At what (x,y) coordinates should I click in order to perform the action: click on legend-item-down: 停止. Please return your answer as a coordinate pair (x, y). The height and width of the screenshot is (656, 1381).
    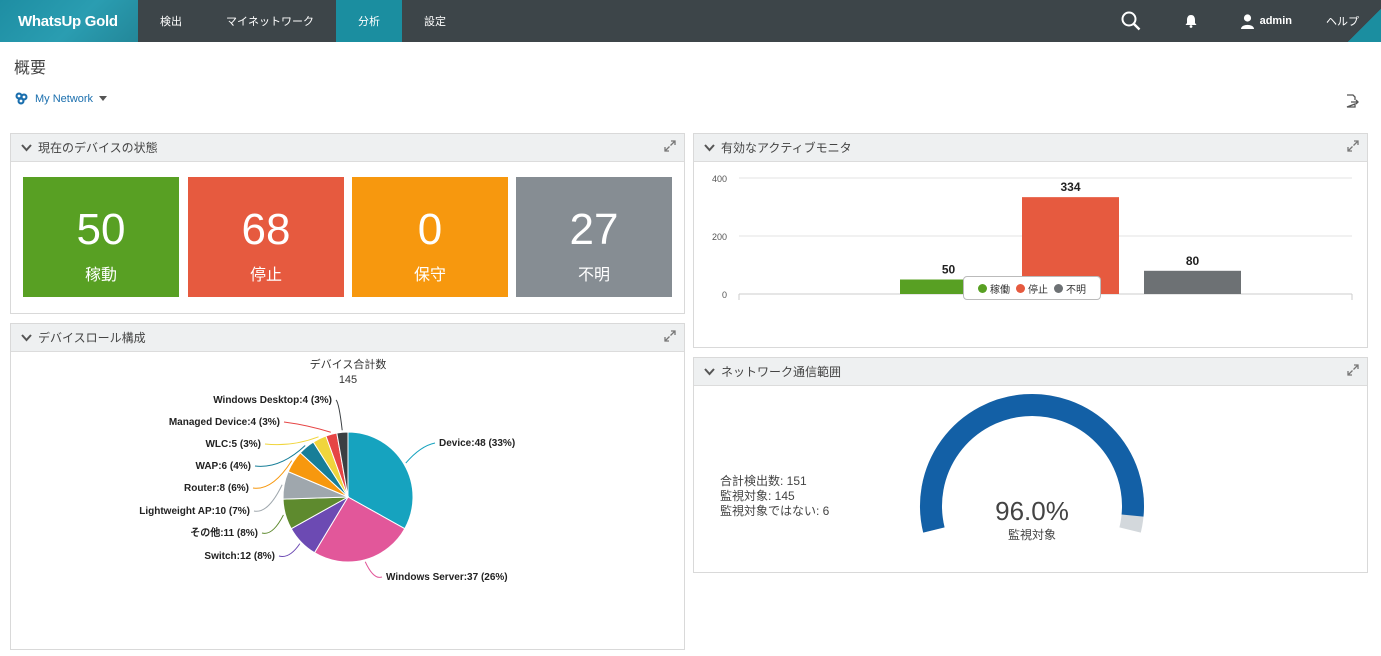
    Looking at the image, I should click on (1032, 288).